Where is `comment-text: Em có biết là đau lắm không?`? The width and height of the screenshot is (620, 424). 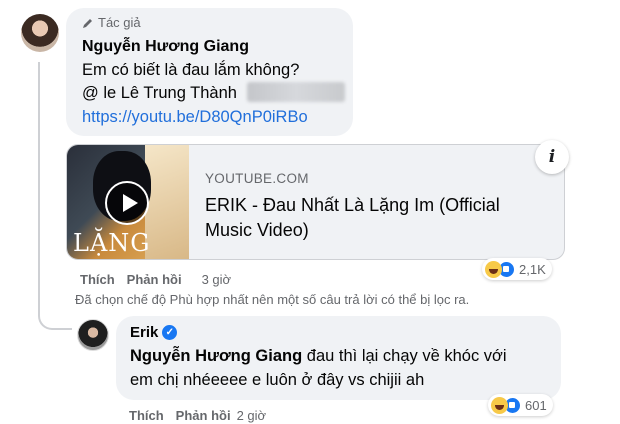 comment-text: Em có biết là đau lắm không? is located at coordinates (191, 70).